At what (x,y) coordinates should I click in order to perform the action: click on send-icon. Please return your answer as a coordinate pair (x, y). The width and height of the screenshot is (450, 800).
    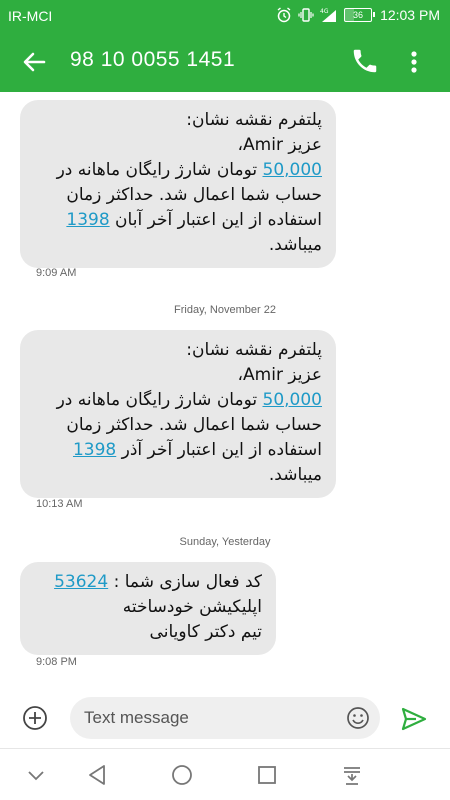
    Looking at the image, I should click on (414, 719).